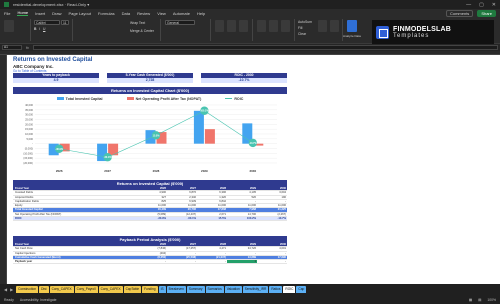 The image size is (500, 304). Describe the element at coordinates (181, 13) in the screenshot. I see `menu-automate: Automate` at that location.